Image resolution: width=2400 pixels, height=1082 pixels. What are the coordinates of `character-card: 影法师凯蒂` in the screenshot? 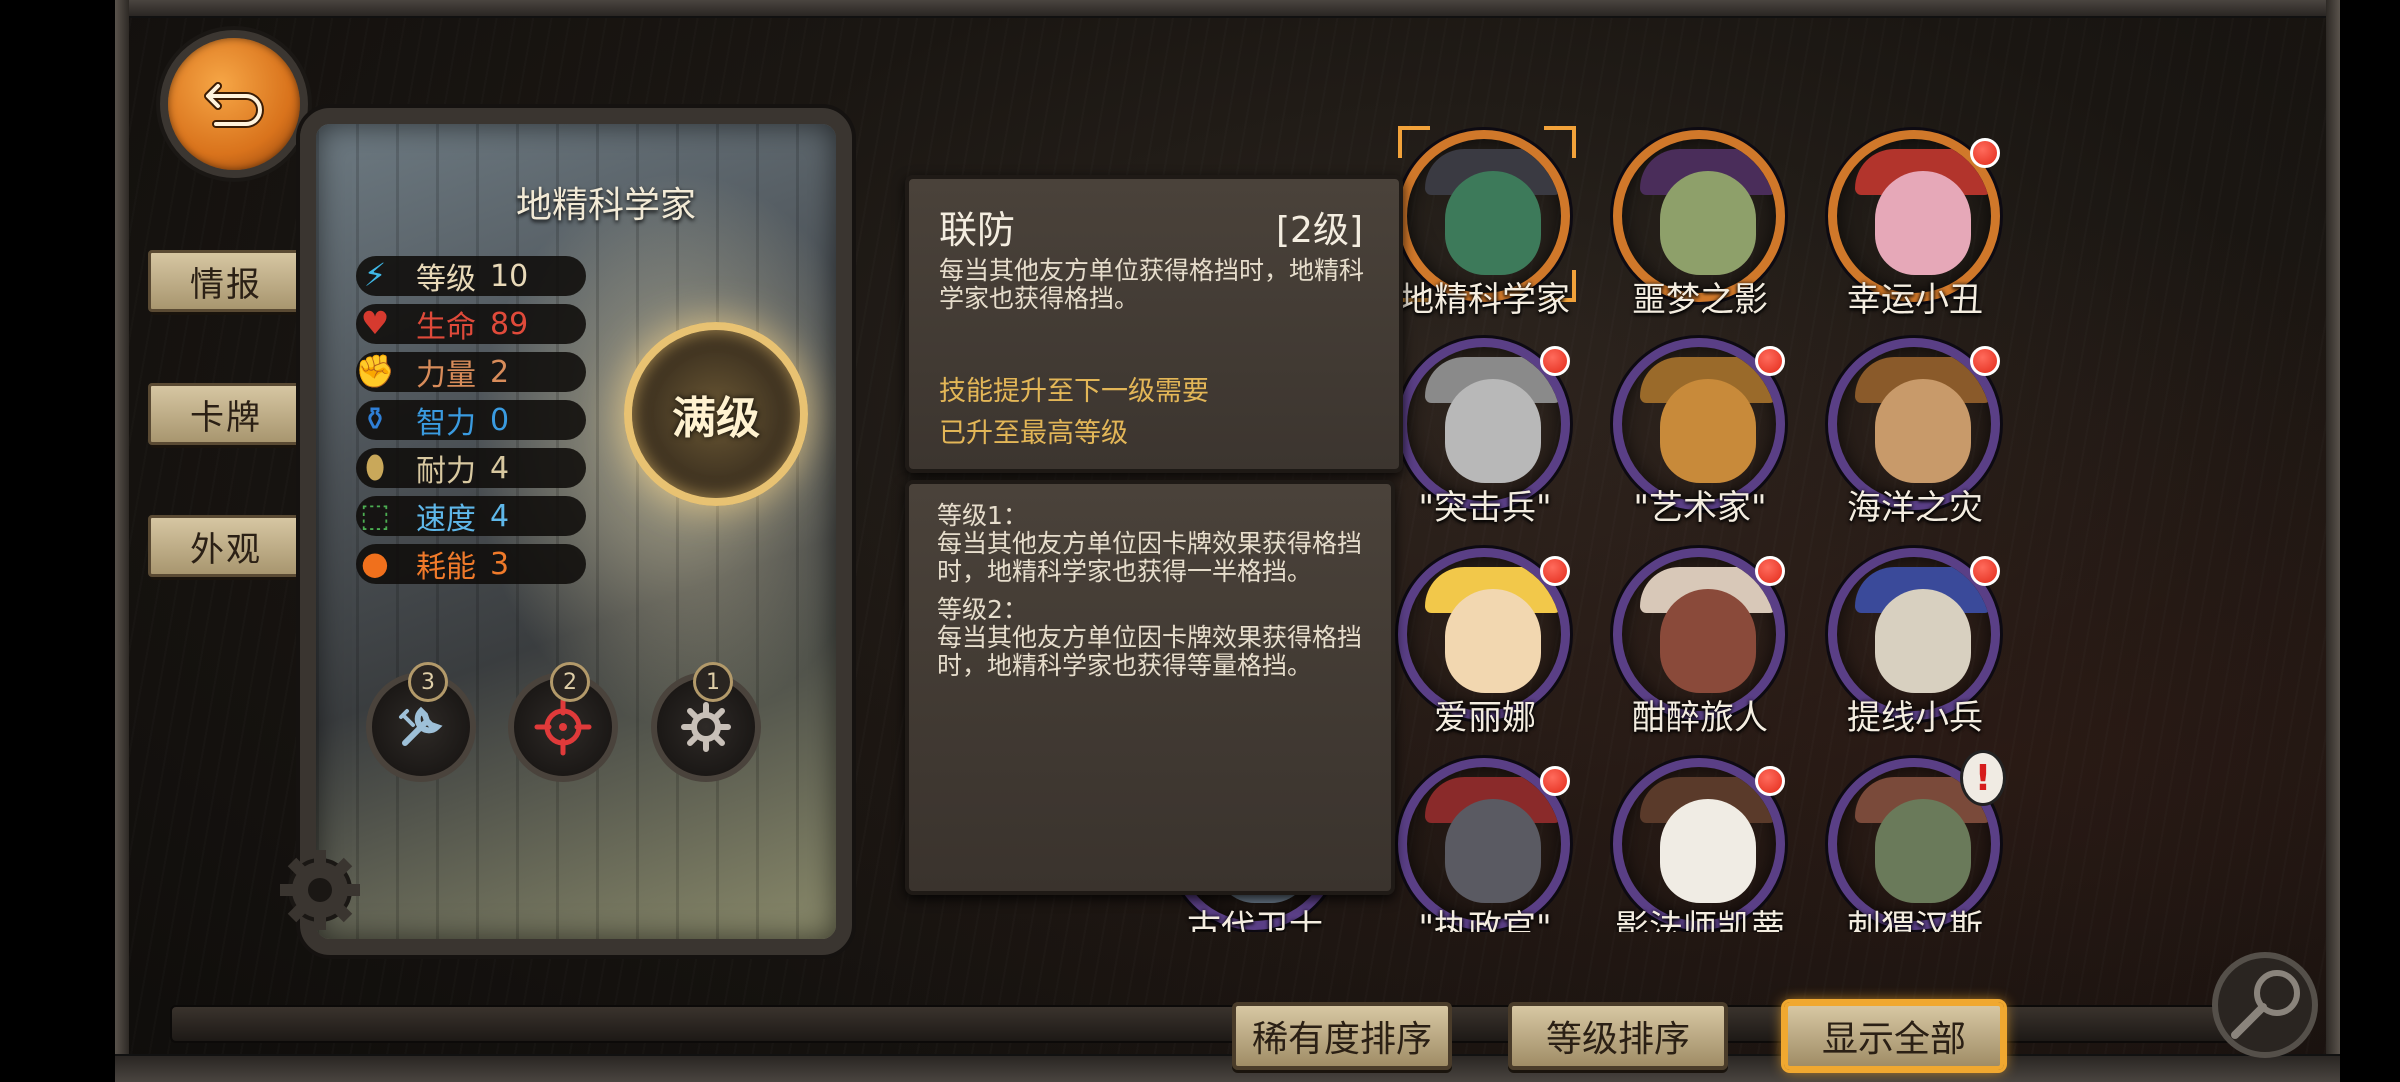 It's located at (1700, 845).